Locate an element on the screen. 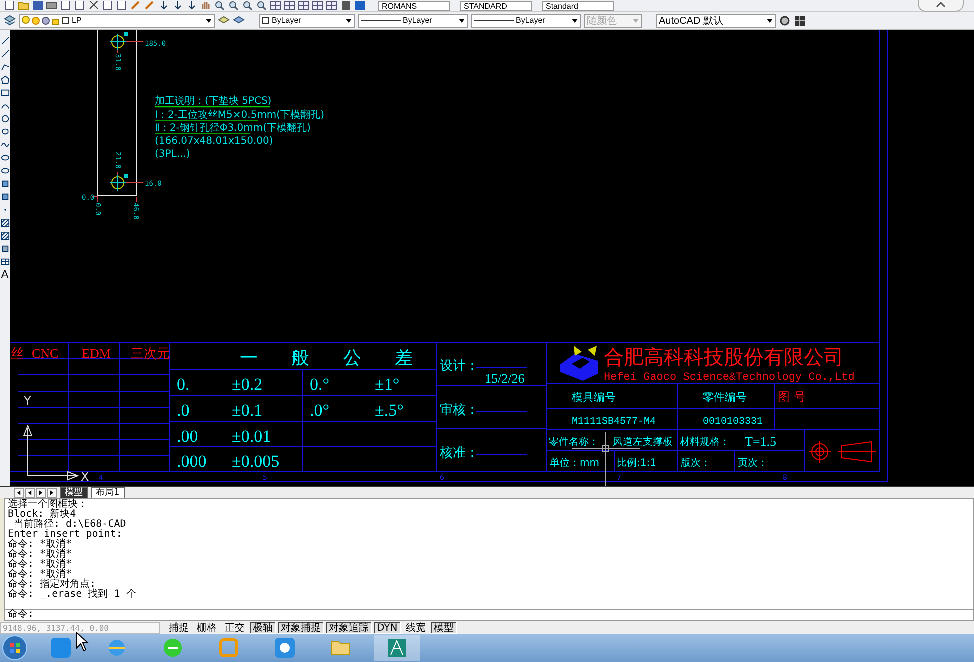  layout-tab: 模型 is located at coordinates (74, 492).